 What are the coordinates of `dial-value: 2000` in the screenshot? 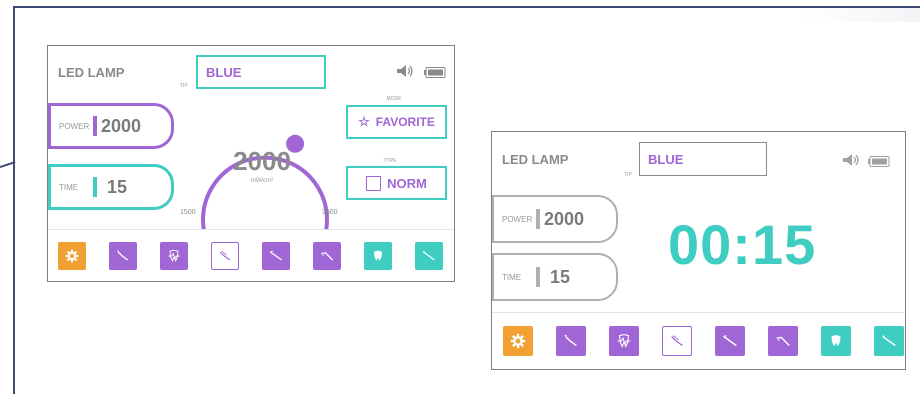 It's located at (262, 161).